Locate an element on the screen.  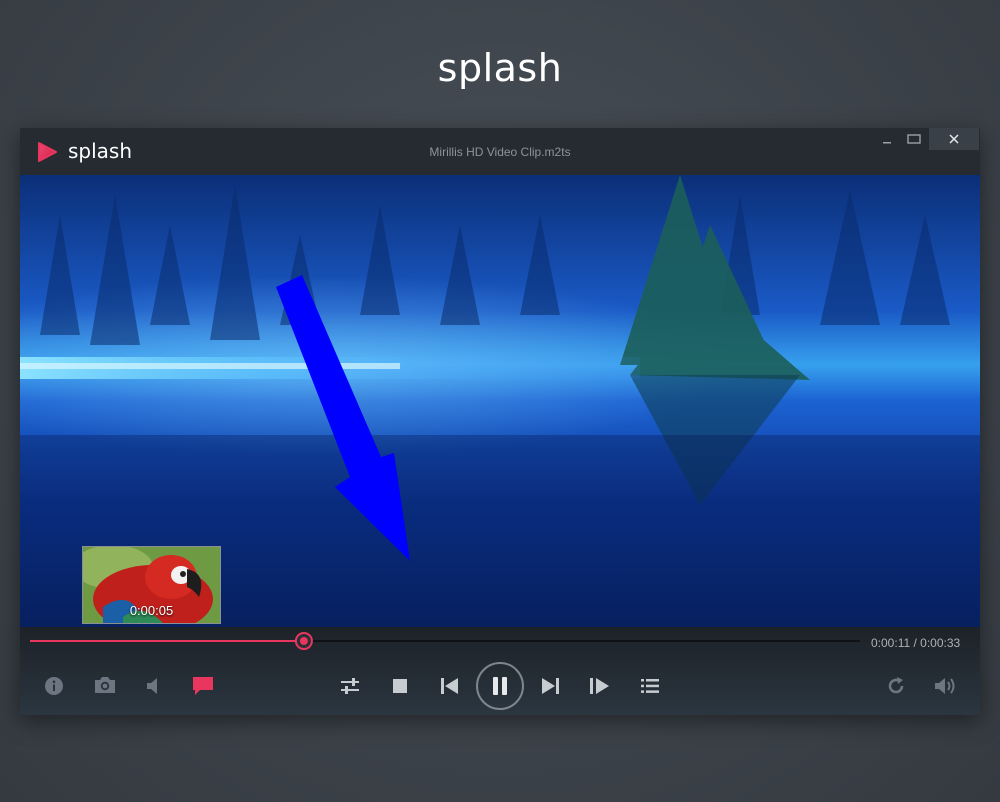
next-icon is located at coordinates (550, 686).